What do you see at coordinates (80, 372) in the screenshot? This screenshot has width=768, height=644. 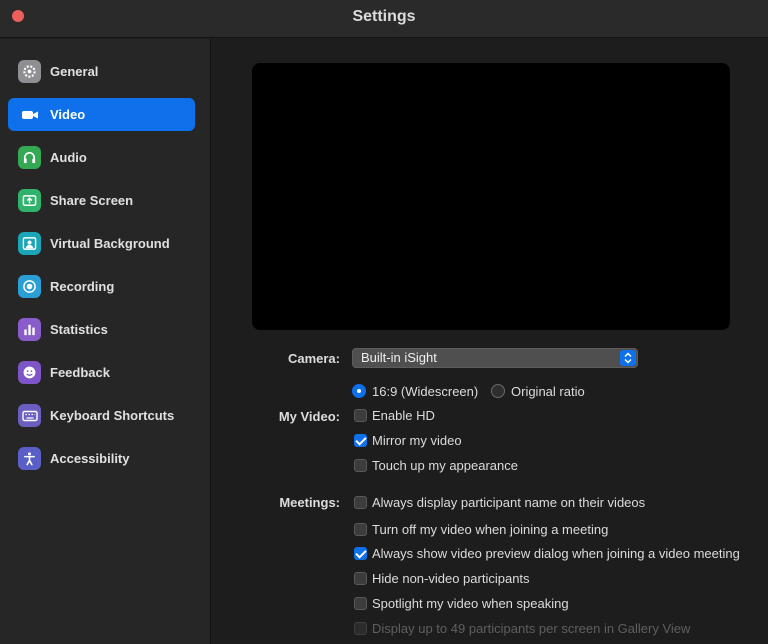 I see `sidebar-item-label: Feedback` at bounding box center [80, 372].